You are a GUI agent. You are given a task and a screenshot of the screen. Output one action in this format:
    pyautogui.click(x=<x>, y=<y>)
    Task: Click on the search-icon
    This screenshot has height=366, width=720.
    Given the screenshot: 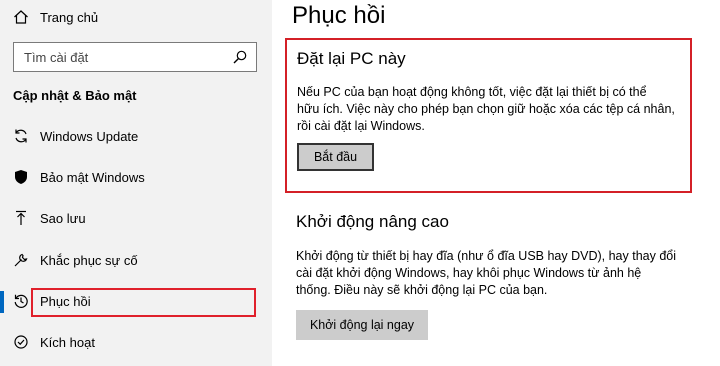 What is the action you would take?
    pyautogui.click(x=240, y=57)
    